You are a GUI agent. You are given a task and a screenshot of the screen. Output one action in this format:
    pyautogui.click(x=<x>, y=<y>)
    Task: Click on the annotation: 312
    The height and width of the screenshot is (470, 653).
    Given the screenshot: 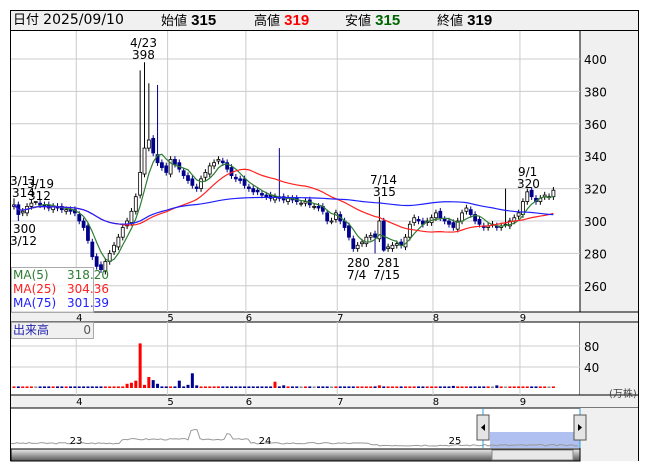 What is the action you would take?
    pyautogui.click(x=39, y=196)
    